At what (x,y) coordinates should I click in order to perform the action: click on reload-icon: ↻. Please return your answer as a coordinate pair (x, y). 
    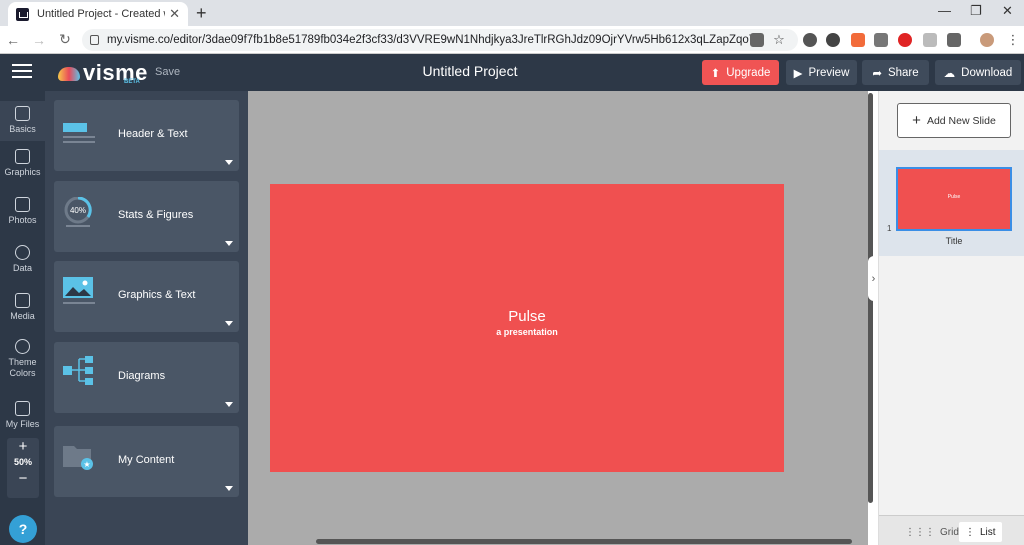
    Looking at the image, I should click on (65, 39).